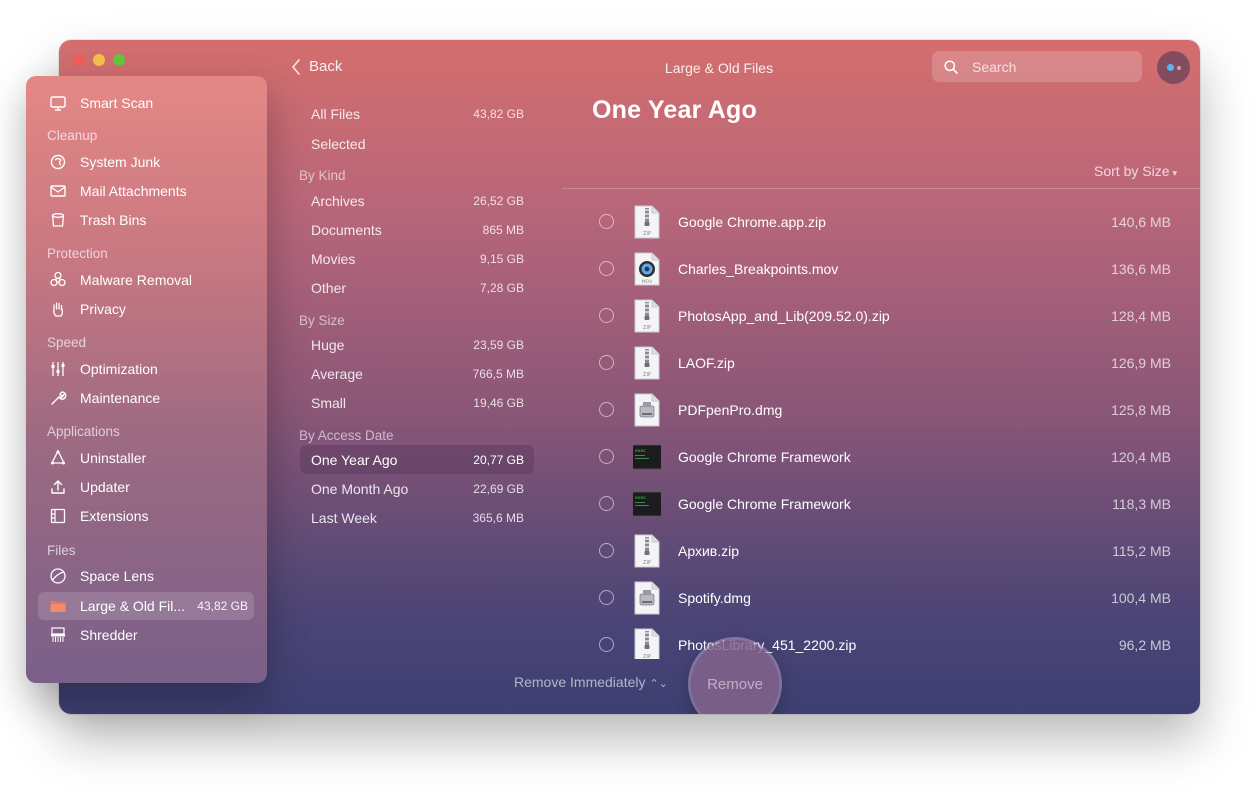 This screenshot has height=792, width=1260. I want to click on category-all-files: All Files 43,82 GB, so click(417, 113).